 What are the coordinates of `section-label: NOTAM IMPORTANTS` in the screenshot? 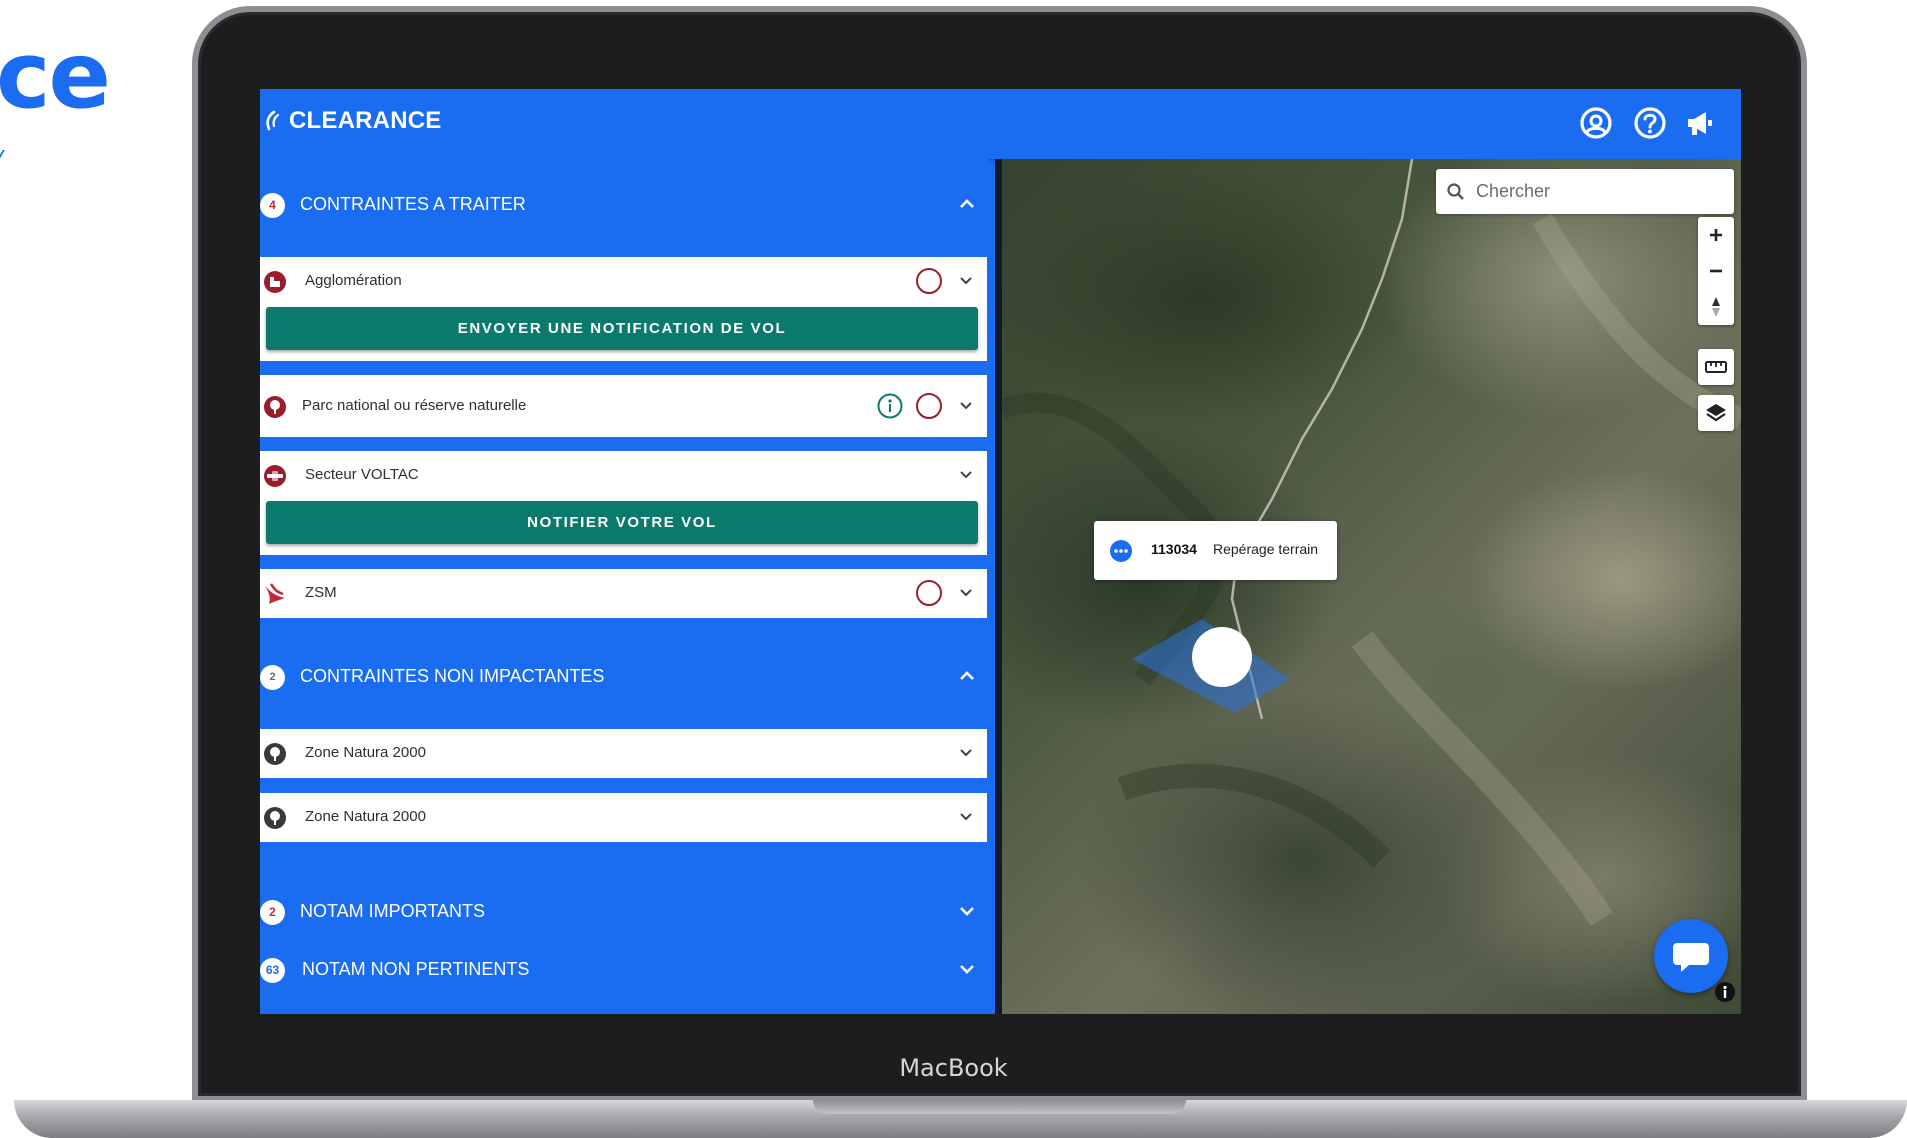 It's located at (393, 911).